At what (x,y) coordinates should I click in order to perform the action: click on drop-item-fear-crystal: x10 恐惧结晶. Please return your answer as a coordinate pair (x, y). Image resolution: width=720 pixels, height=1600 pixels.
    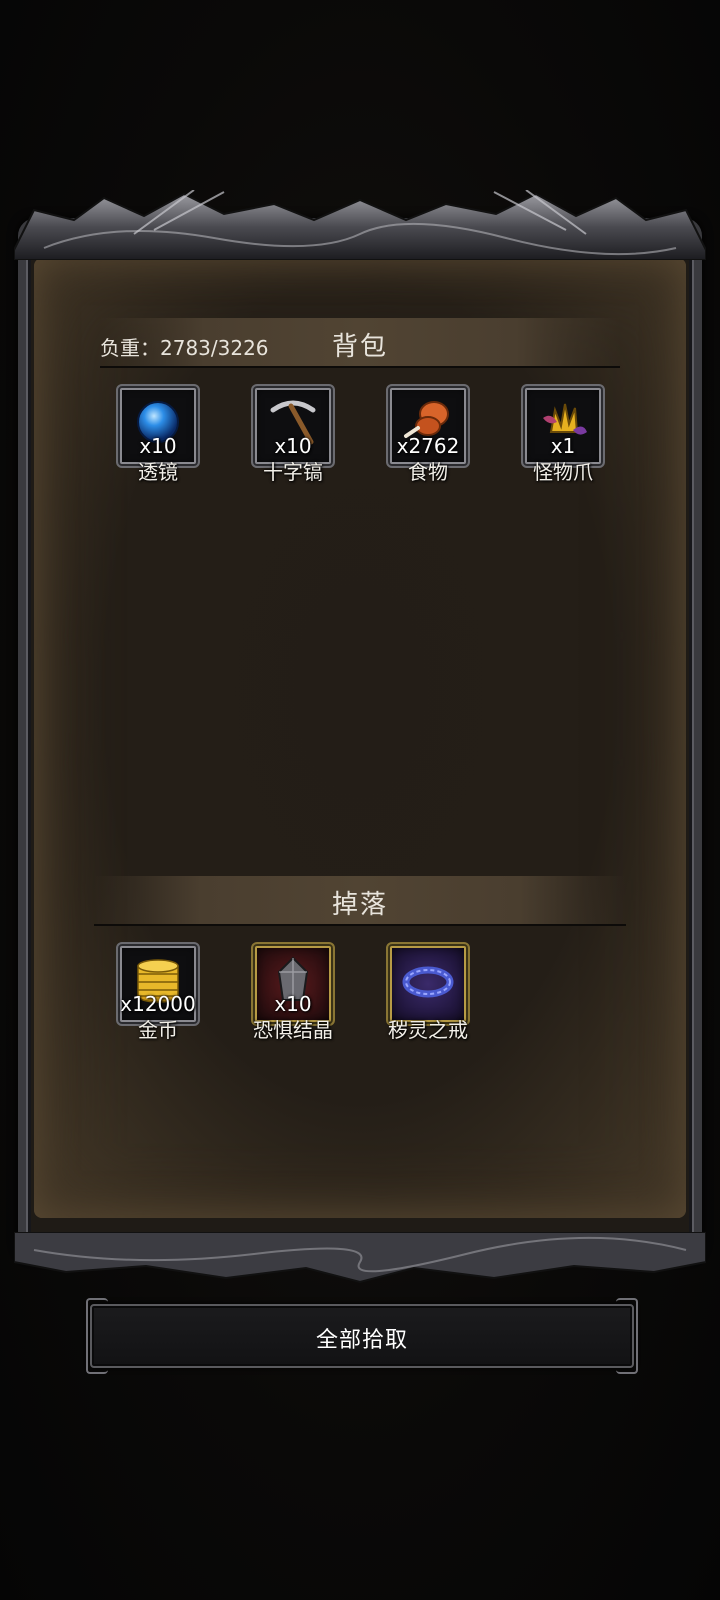
    Looking at the image, I should click on (293, 992).